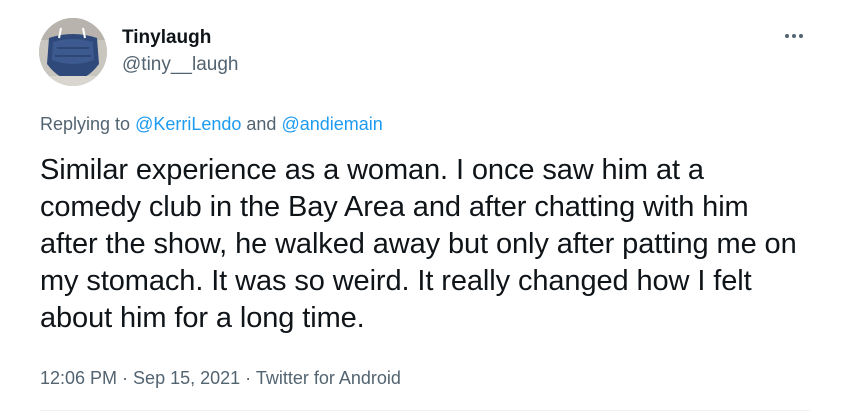 This screenshot has height=414, width=850. I want to click on replying-conjunction: and, so click(261, 124).